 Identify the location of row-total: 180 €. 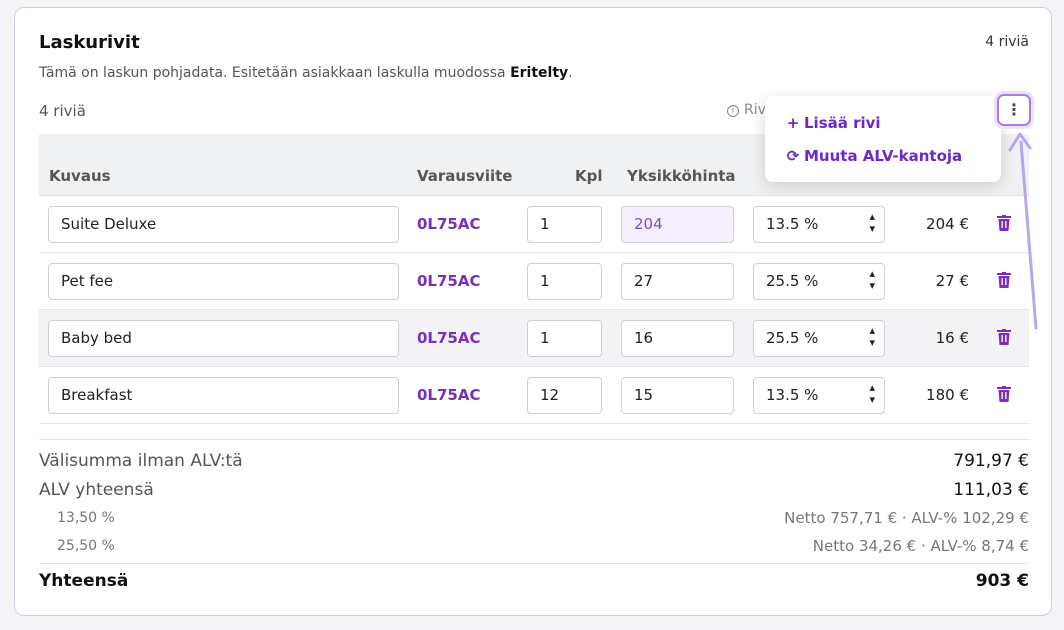
(947, 395).